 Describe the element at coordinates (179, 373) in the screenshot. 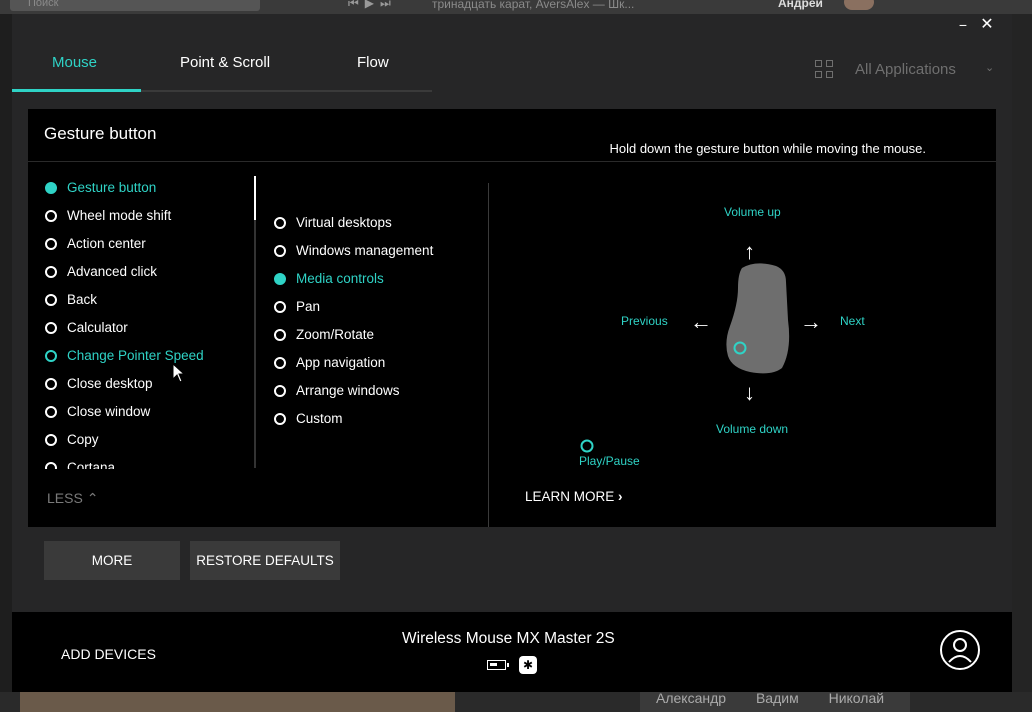

I see `mouse-cursor-icon` at that location.